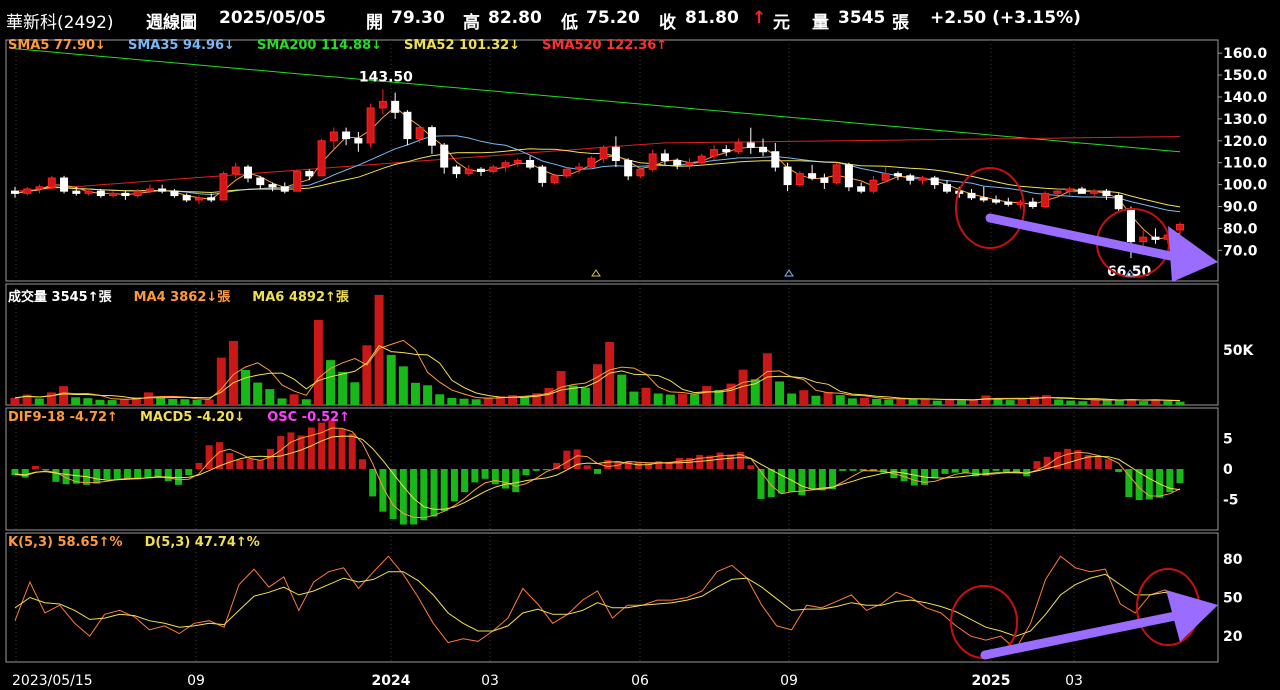  Describe the element at coordinates (63, 417) in the screenshot. I see `legend-item: DIF9-18 -4.72↑` at that location.